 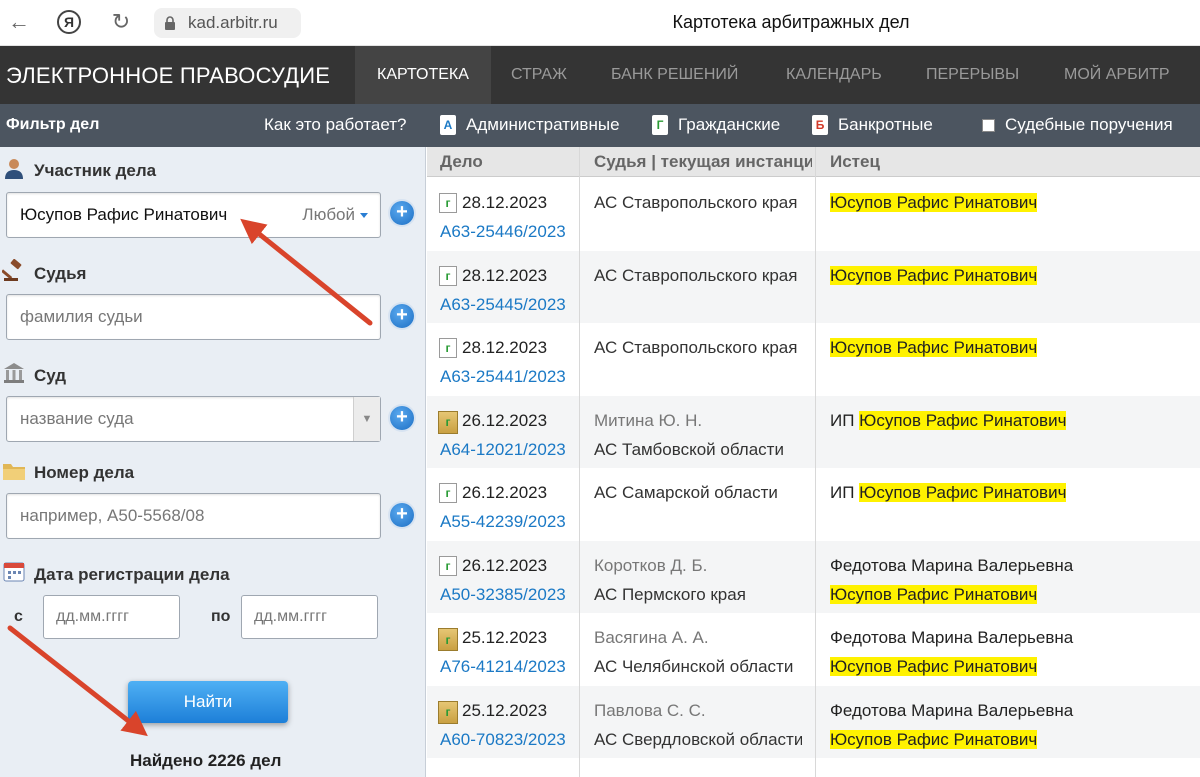 I want to click on add-case-number-button: +, so click(x=402, y=515).